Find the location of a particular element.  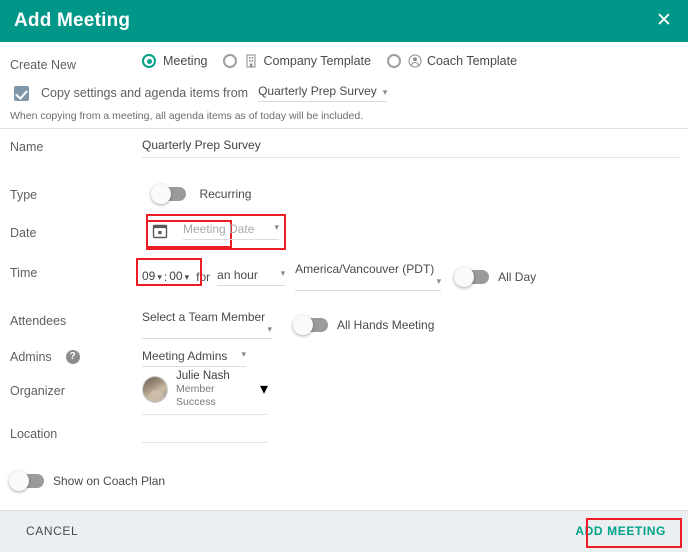

create-new-label: Create New is located at coordinates (43, 65).